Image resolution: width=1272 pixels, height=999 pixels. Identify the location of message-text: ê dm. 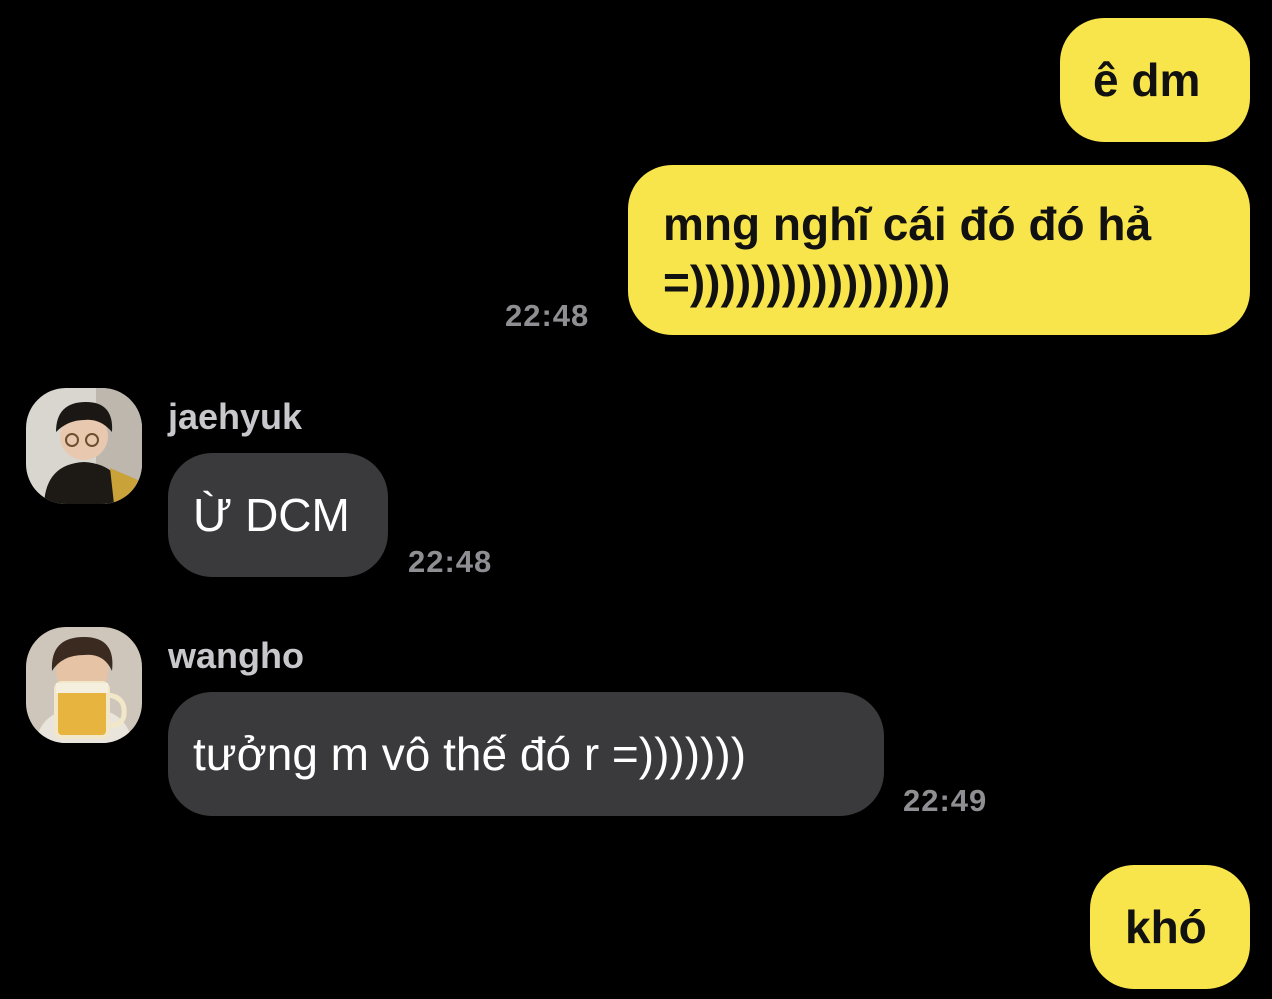
(1147, 80).